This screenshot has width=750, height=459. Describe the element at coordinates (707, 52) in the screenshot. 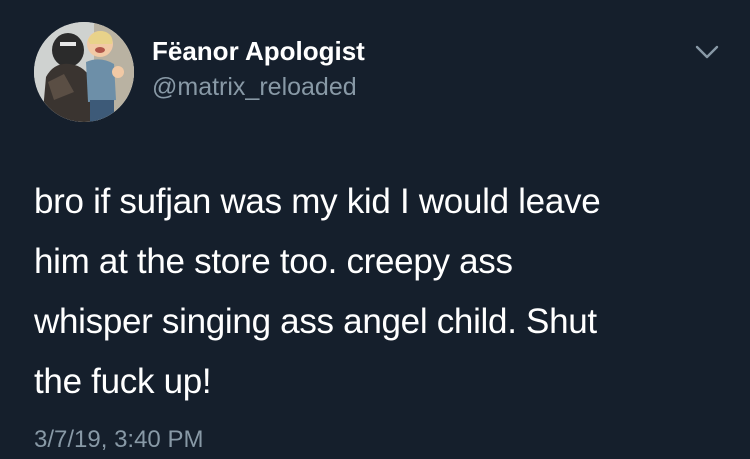

I see `chevron-down-icon` at that location.